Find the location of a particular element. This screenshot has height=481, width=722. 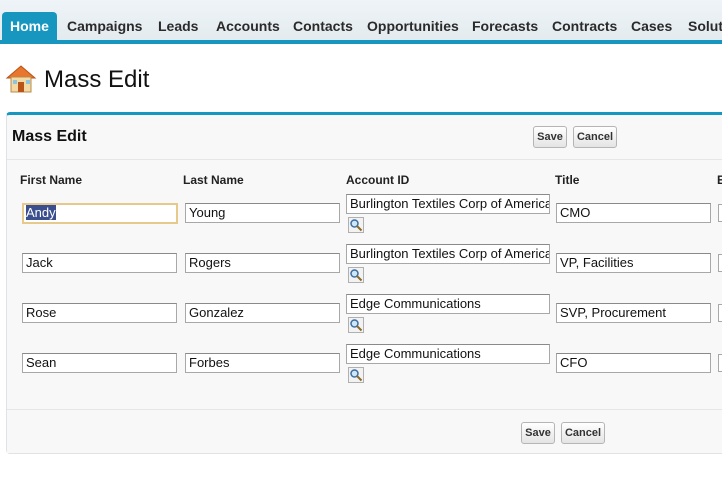

tab-contracts: Contracts is located at coordinates (584, 26).